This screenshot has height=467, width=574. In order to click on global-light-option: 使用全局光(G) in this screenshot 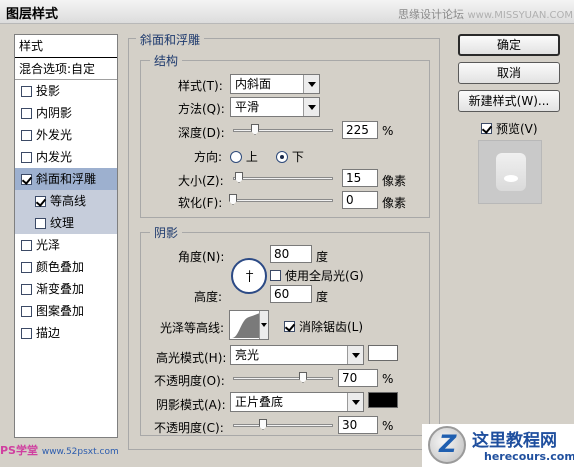, I will do `click(317, 275)`.